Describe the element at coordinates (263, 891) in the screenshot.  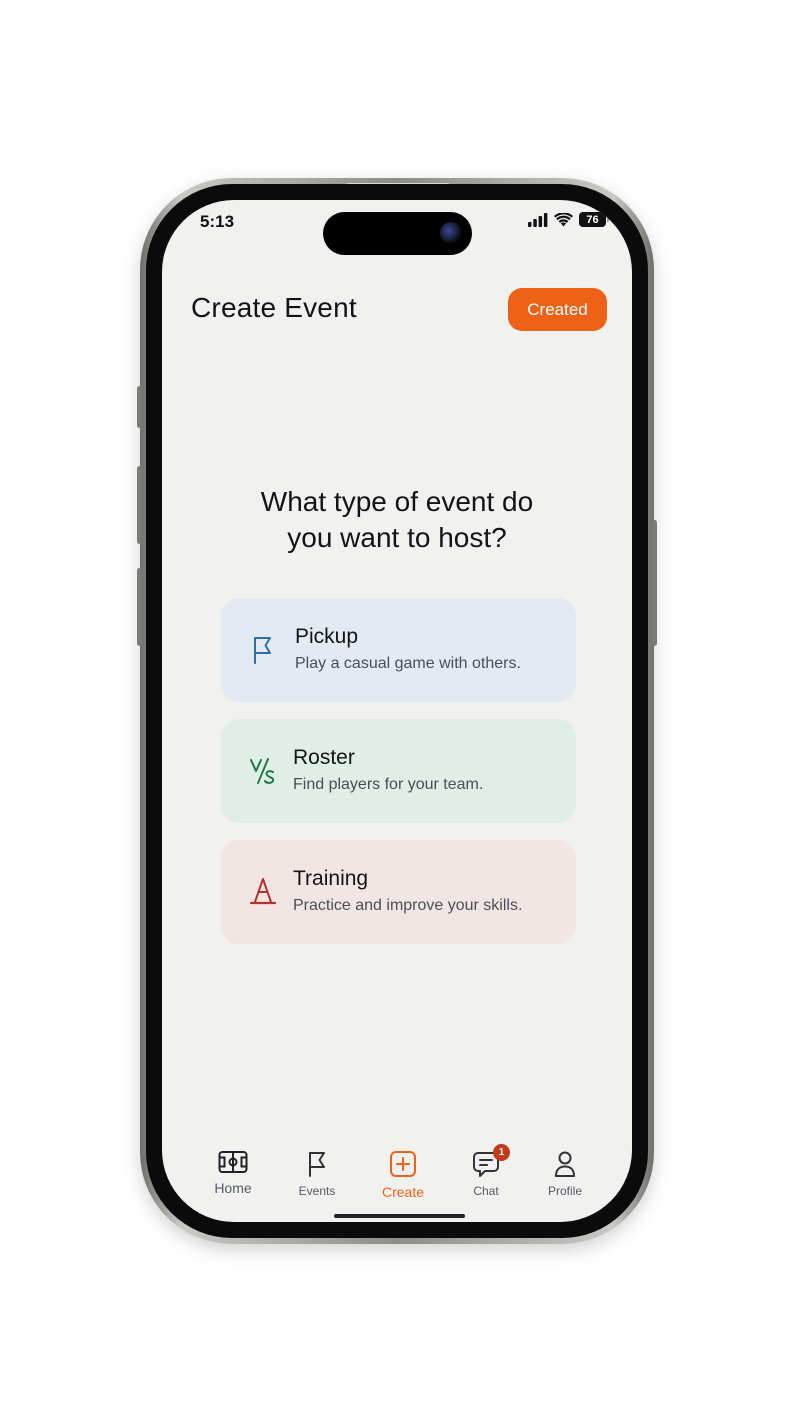
I see `cone-icon` at that location.